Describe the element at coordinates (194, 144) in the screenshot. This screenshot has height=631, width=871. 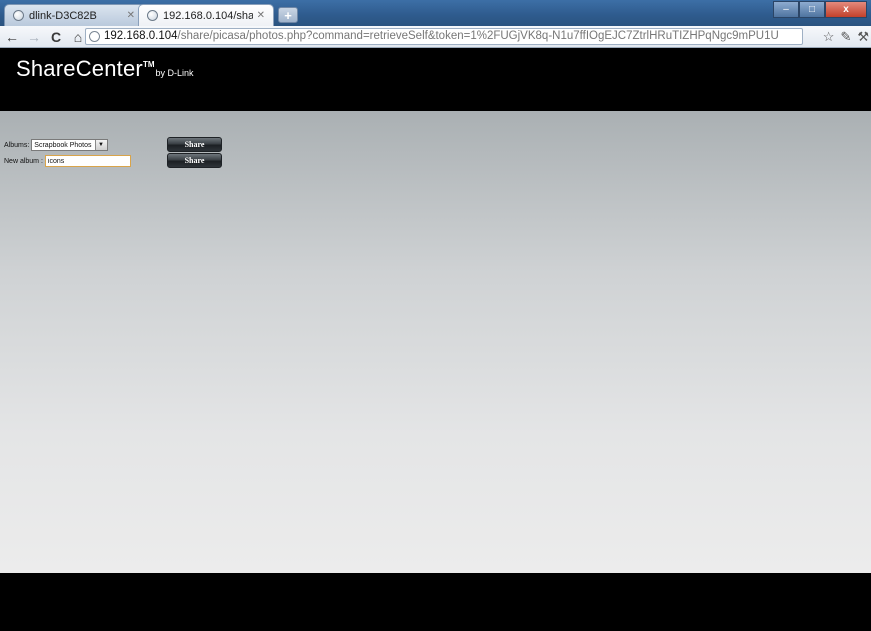
I see `share-album-button: Share` at that location.